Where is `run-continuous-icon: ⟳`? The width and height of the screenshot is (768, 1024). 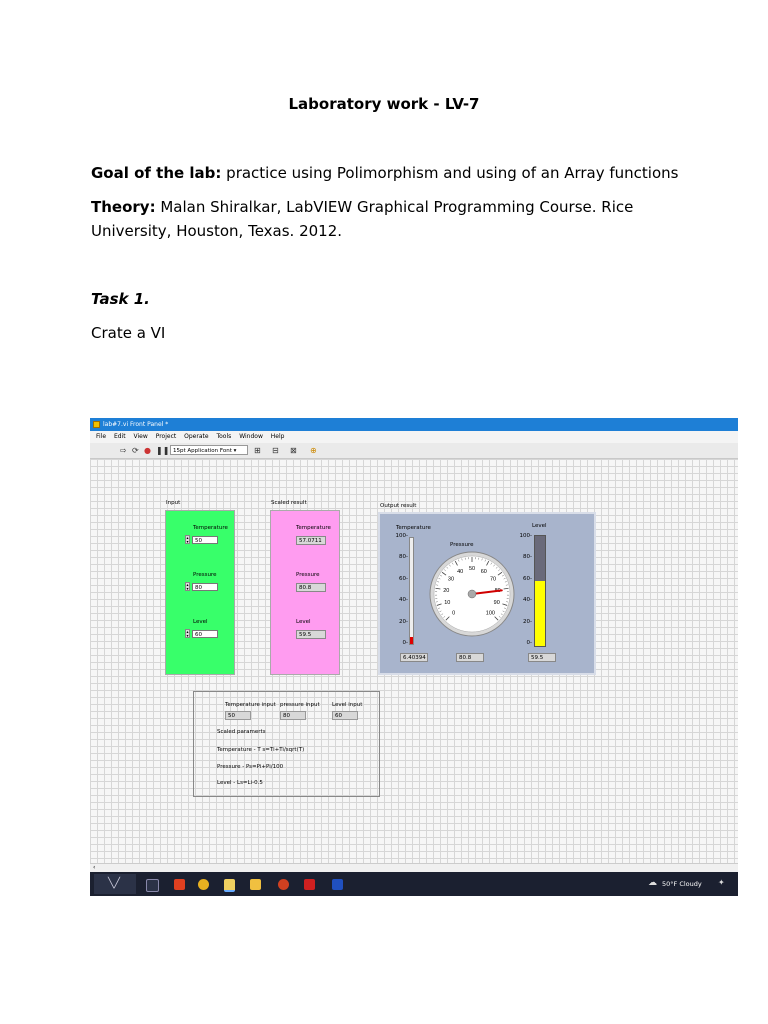
run-continuous-icon: ⟳ is located at coordinates (135, 450).